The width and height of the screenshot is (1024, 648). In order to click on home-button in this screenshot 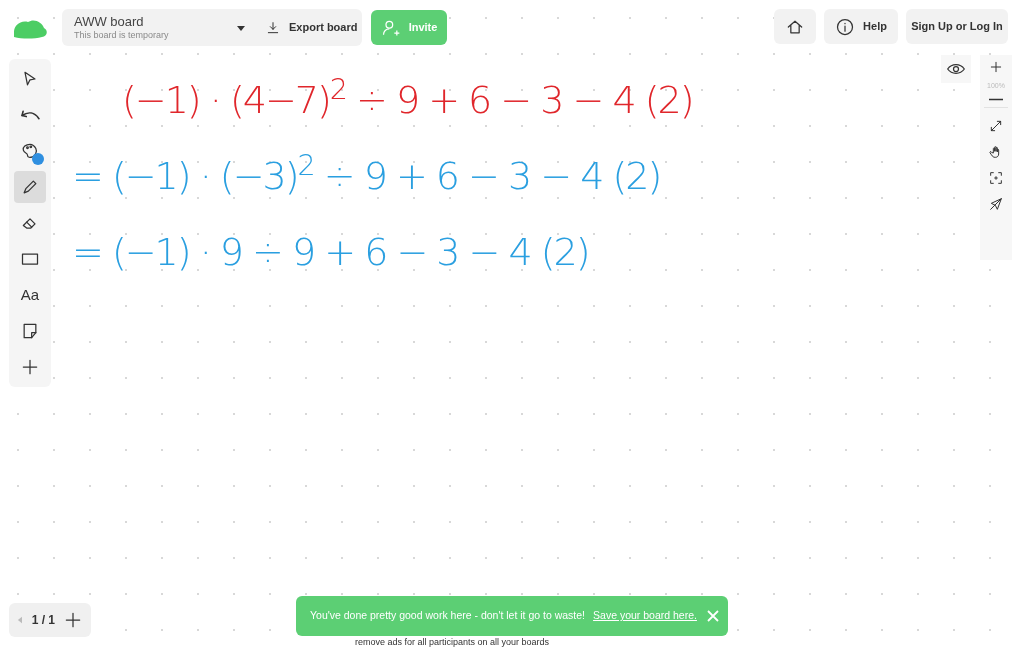, I will do `click(795, 26)`.